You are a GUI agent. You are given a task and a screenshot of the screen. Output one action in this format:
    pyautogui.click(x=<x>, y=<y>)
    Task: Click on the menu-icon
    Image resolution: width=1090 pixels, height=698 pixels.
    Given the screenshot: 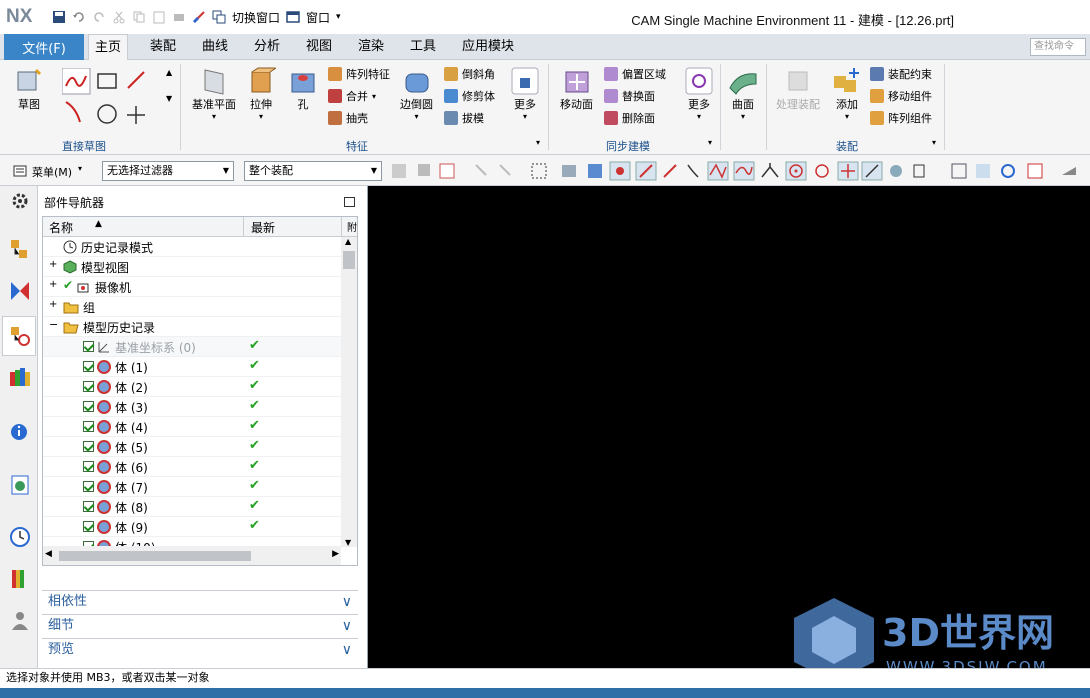 What is the action you would take?
    pyautogui.click(x=20, y=171)
    